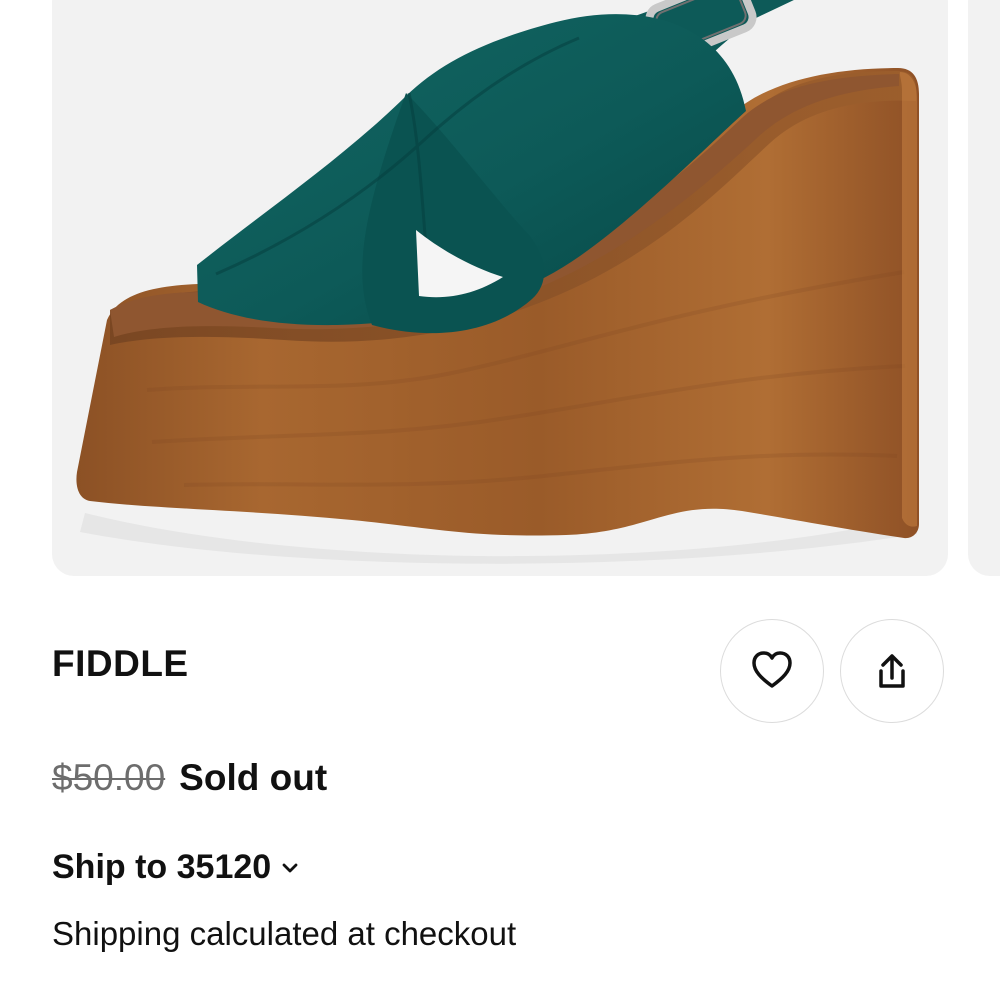 This screenshot has height=1000, width=1000. I want to click on chevron-down-icon, so click(290, 867).